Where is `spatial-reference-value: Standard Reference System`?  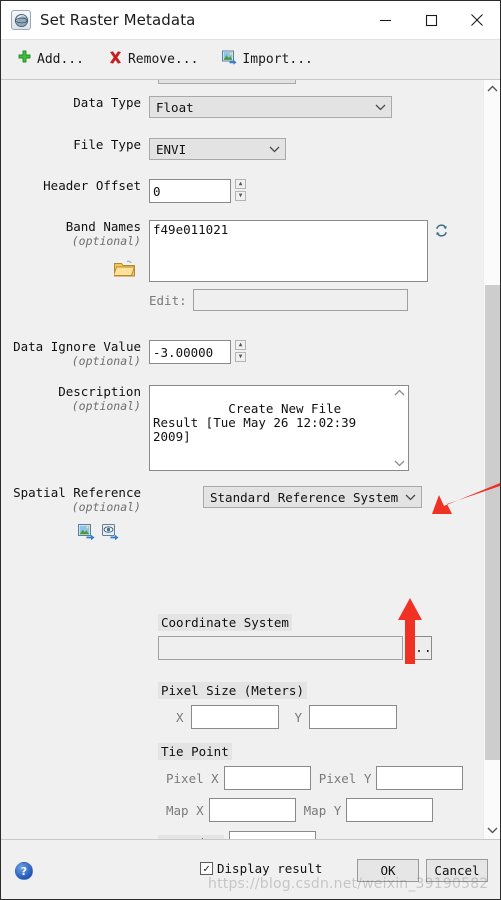
spatial-reference-value: Standard Reference System is located at coordinates (304, 497).